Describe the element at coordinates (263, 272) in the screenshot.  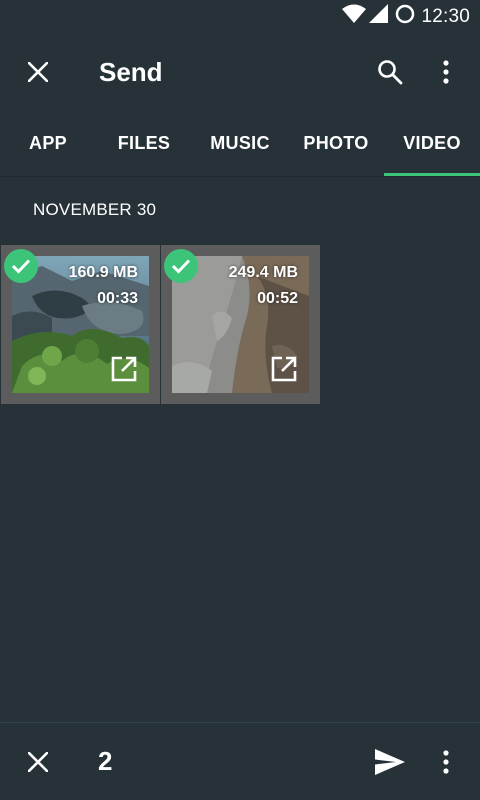
I see `video-size: 249.4 MB` at that location.